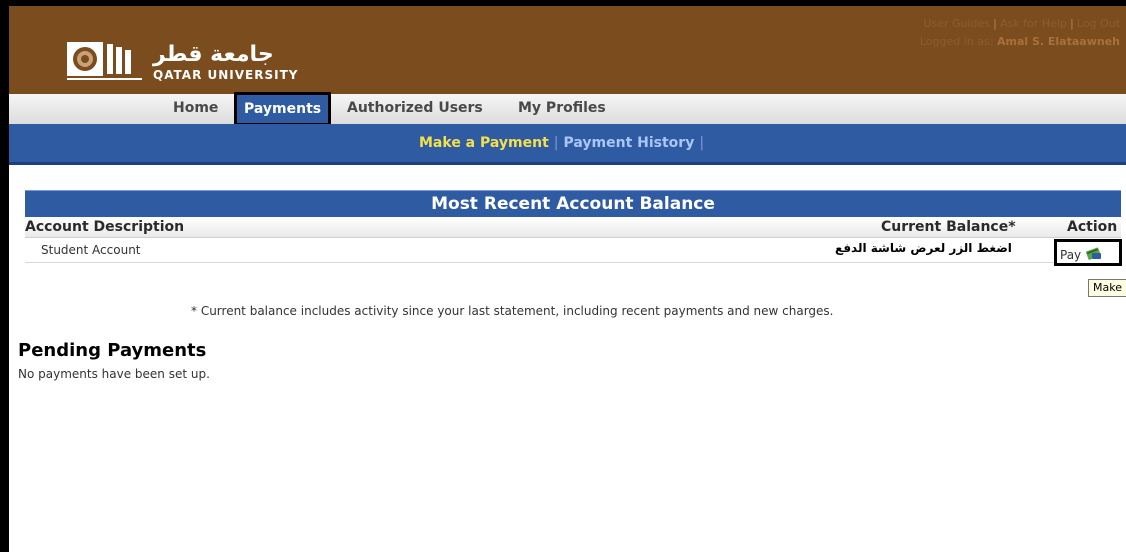  What do you see at coordinates (1092, 227) in the screenshot?
I see `column-action: Action` at bounding box center [1092, 227].